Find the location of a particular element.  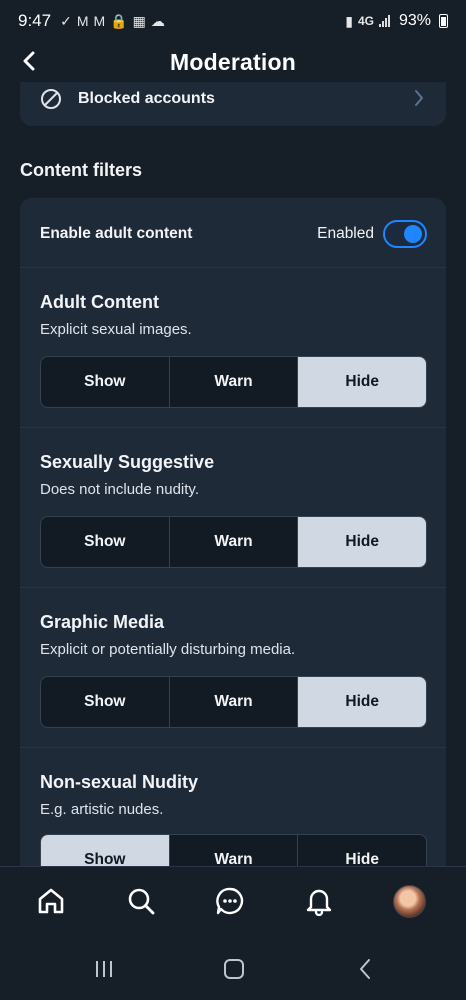

back-nav-icon is located at coordinates (365, 969).